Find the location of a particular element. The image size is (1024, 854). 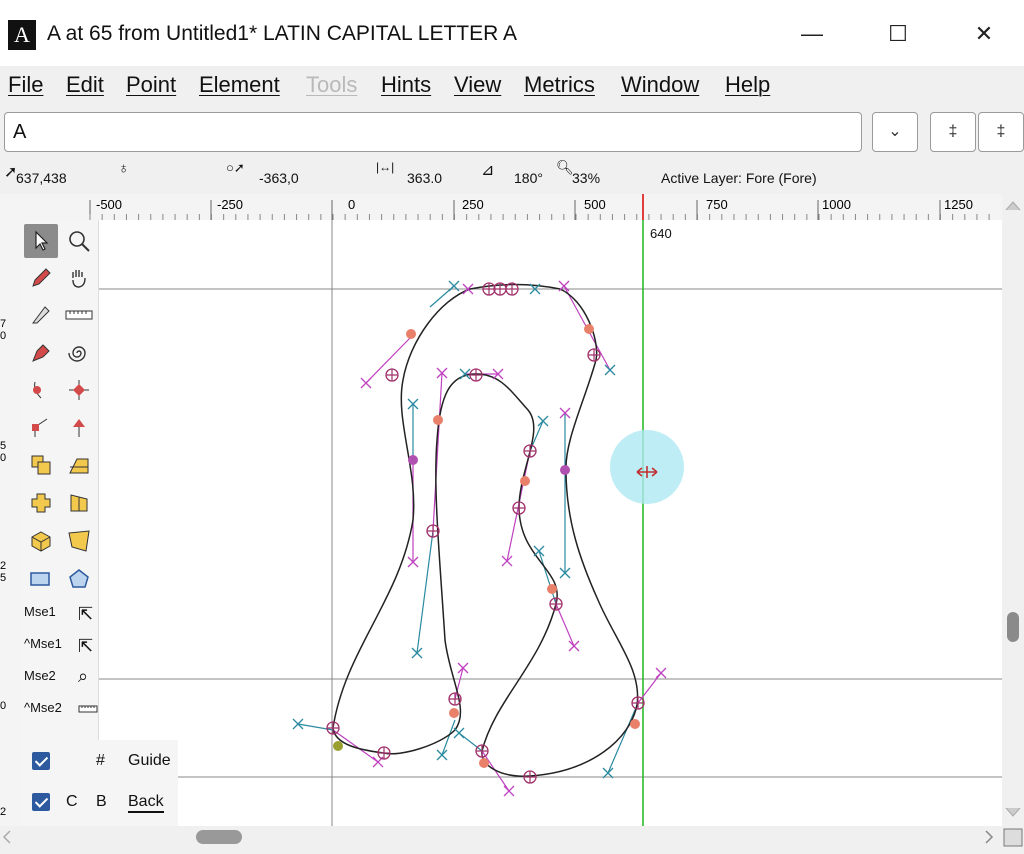

layers-panel: # Guide C B Back is located at coordinates (100, 783).